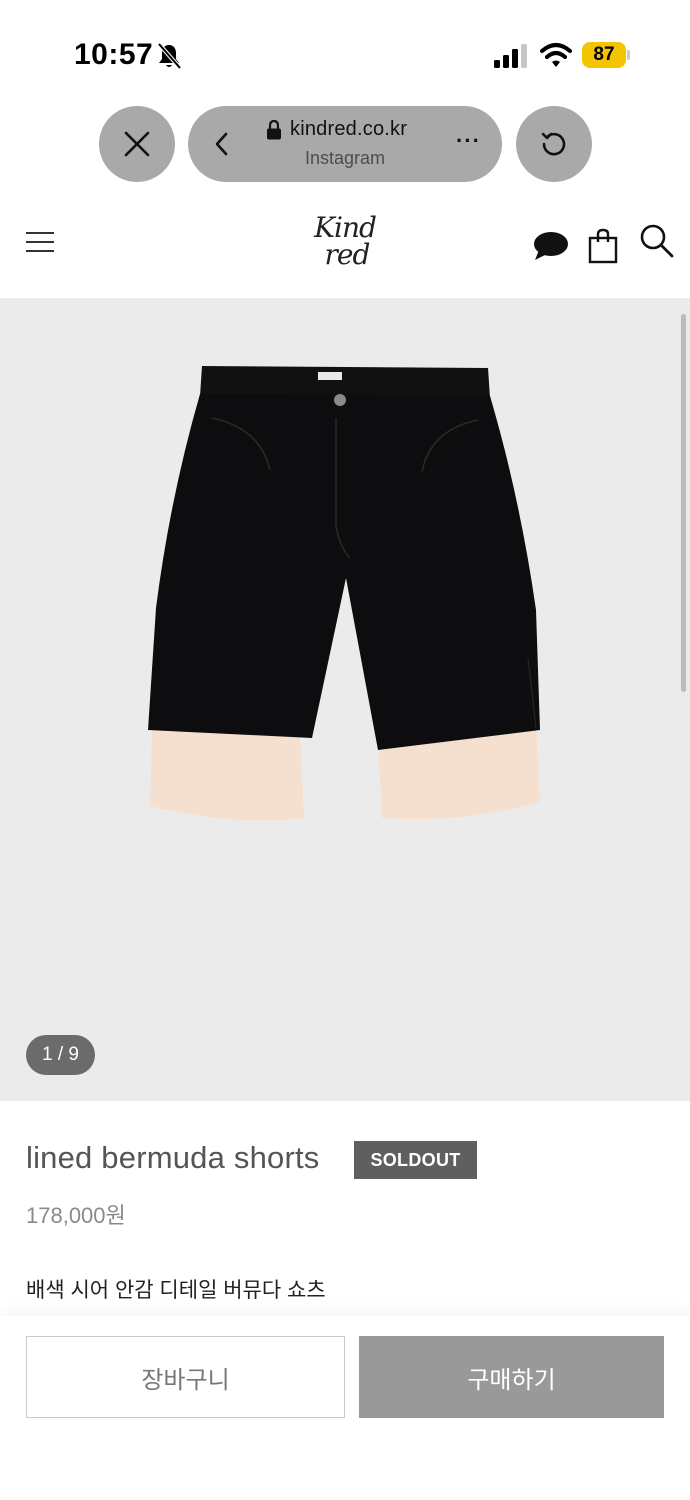 This screenshot has width=690, height=1500. I want to click on shopping-bag-icon, so click(603, 246).